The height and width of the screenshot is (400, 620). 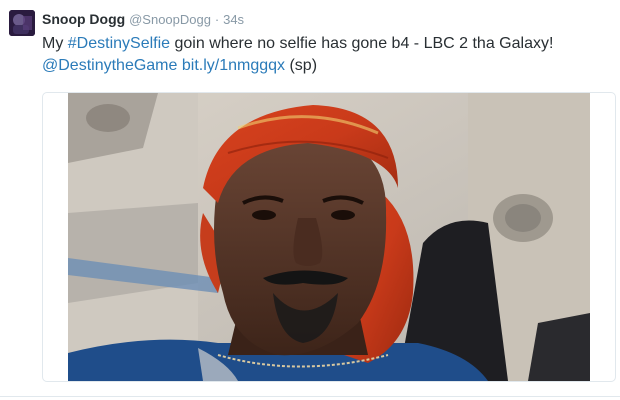 I want to click on mention-link: @DestinytheGame, so click(x=109, y=65).